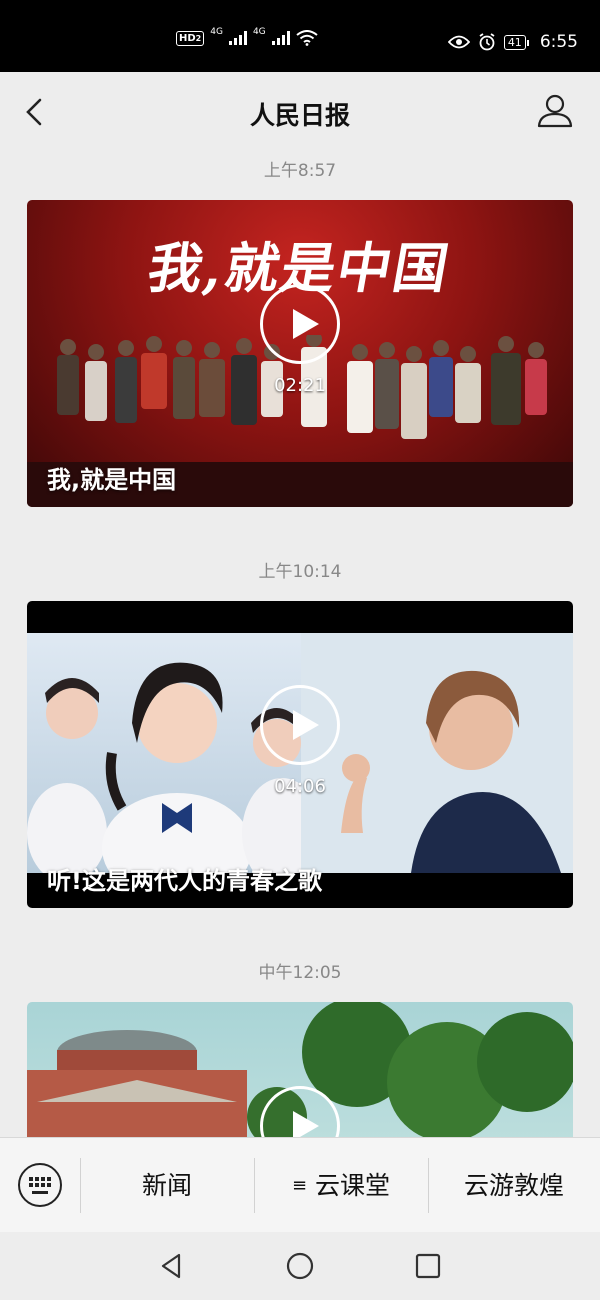 The width and height of the screenshot is (600, 1300). Describe the element at coordinates (300, 786) in the screenshot. I see `video-duration: 04:06` at that location.